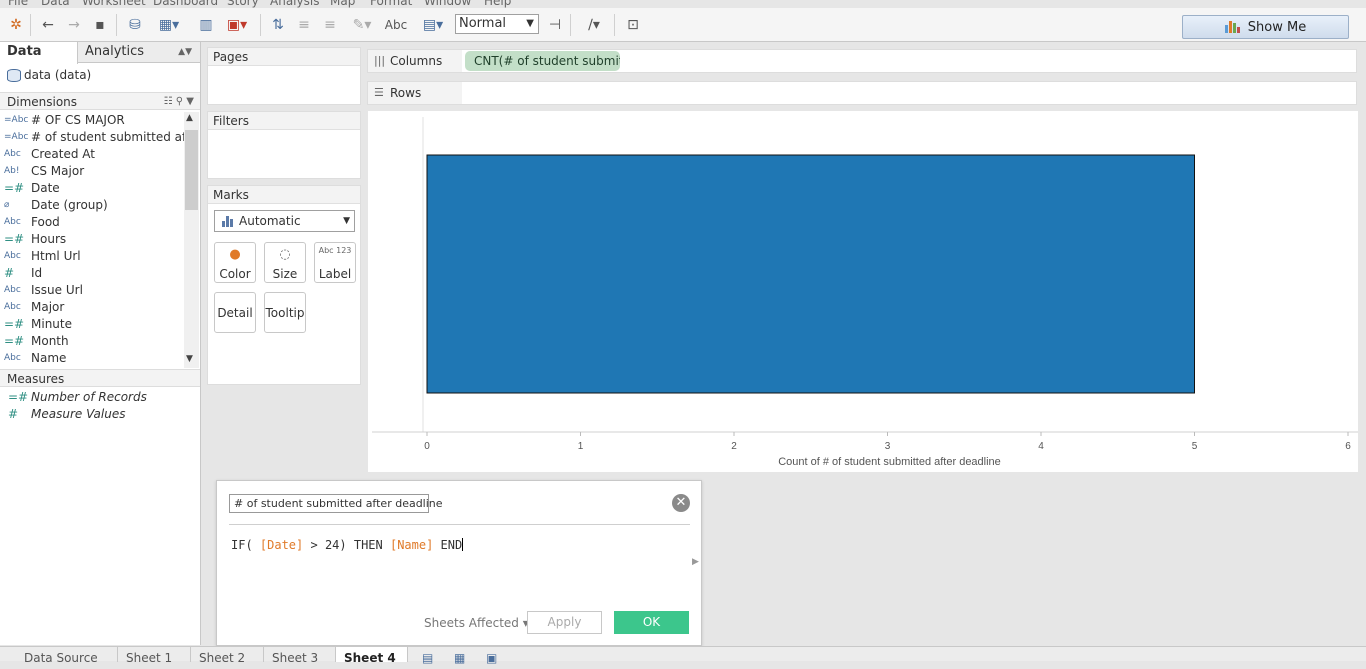  I want to click on x-tick-label: 0, so click(427, 446).